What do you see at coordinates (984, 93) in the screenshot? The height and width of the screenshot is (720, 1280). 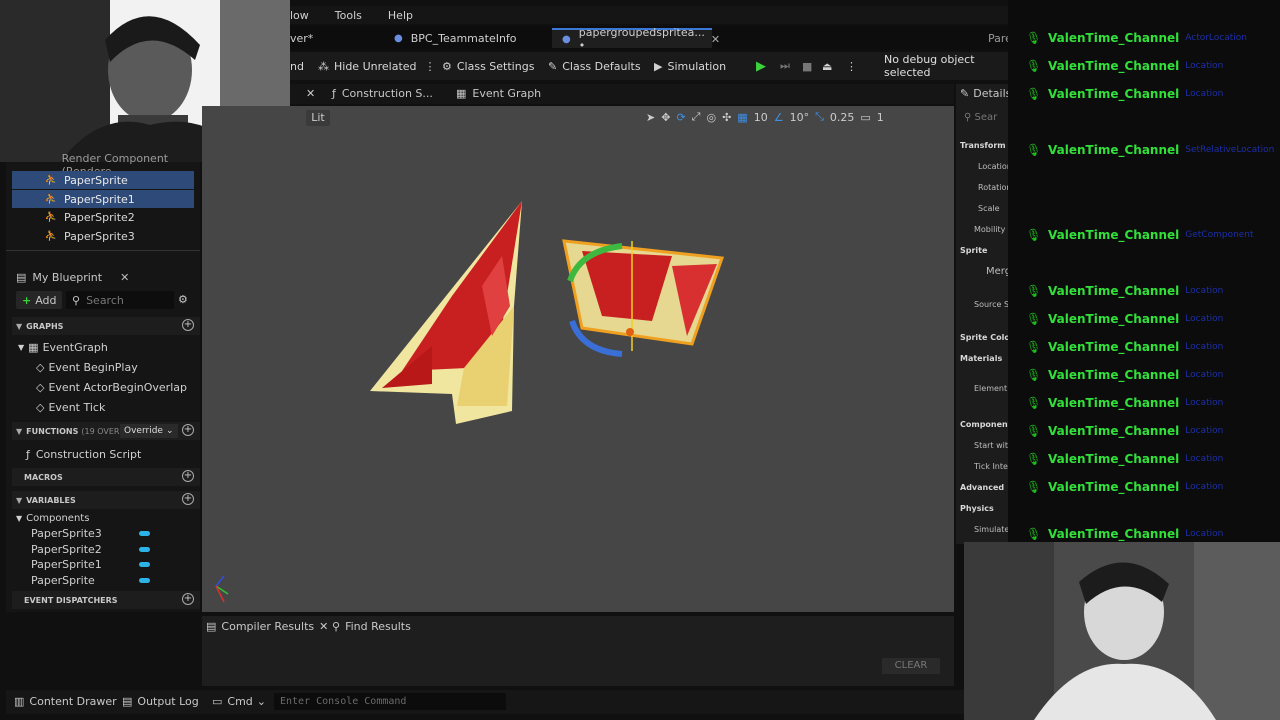 I see `details-tab: ✎ Details` at bounding box center [984, 93].